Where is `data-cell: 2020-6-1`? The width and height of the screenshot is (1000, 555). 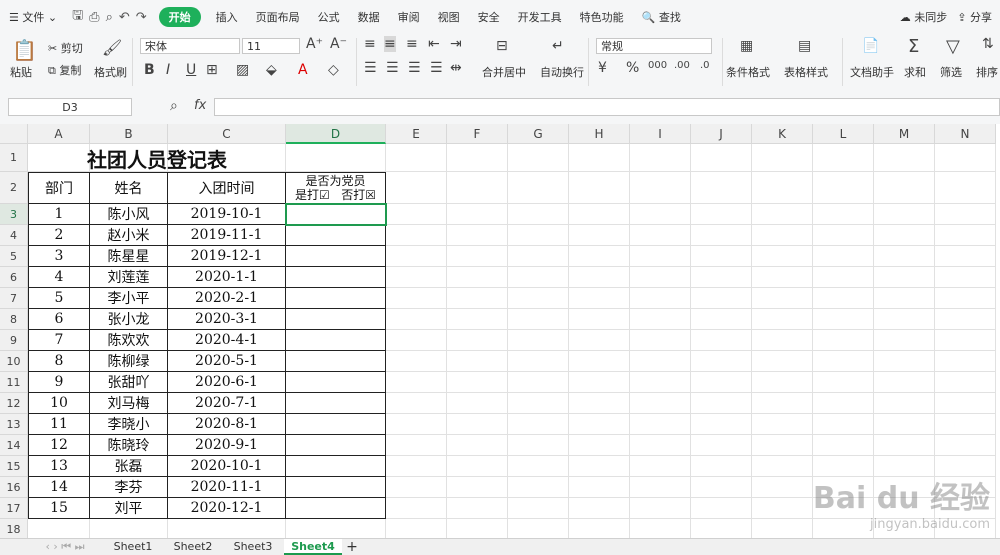 data-cell: 2020-6-1 is located at coordinates (227, 382).